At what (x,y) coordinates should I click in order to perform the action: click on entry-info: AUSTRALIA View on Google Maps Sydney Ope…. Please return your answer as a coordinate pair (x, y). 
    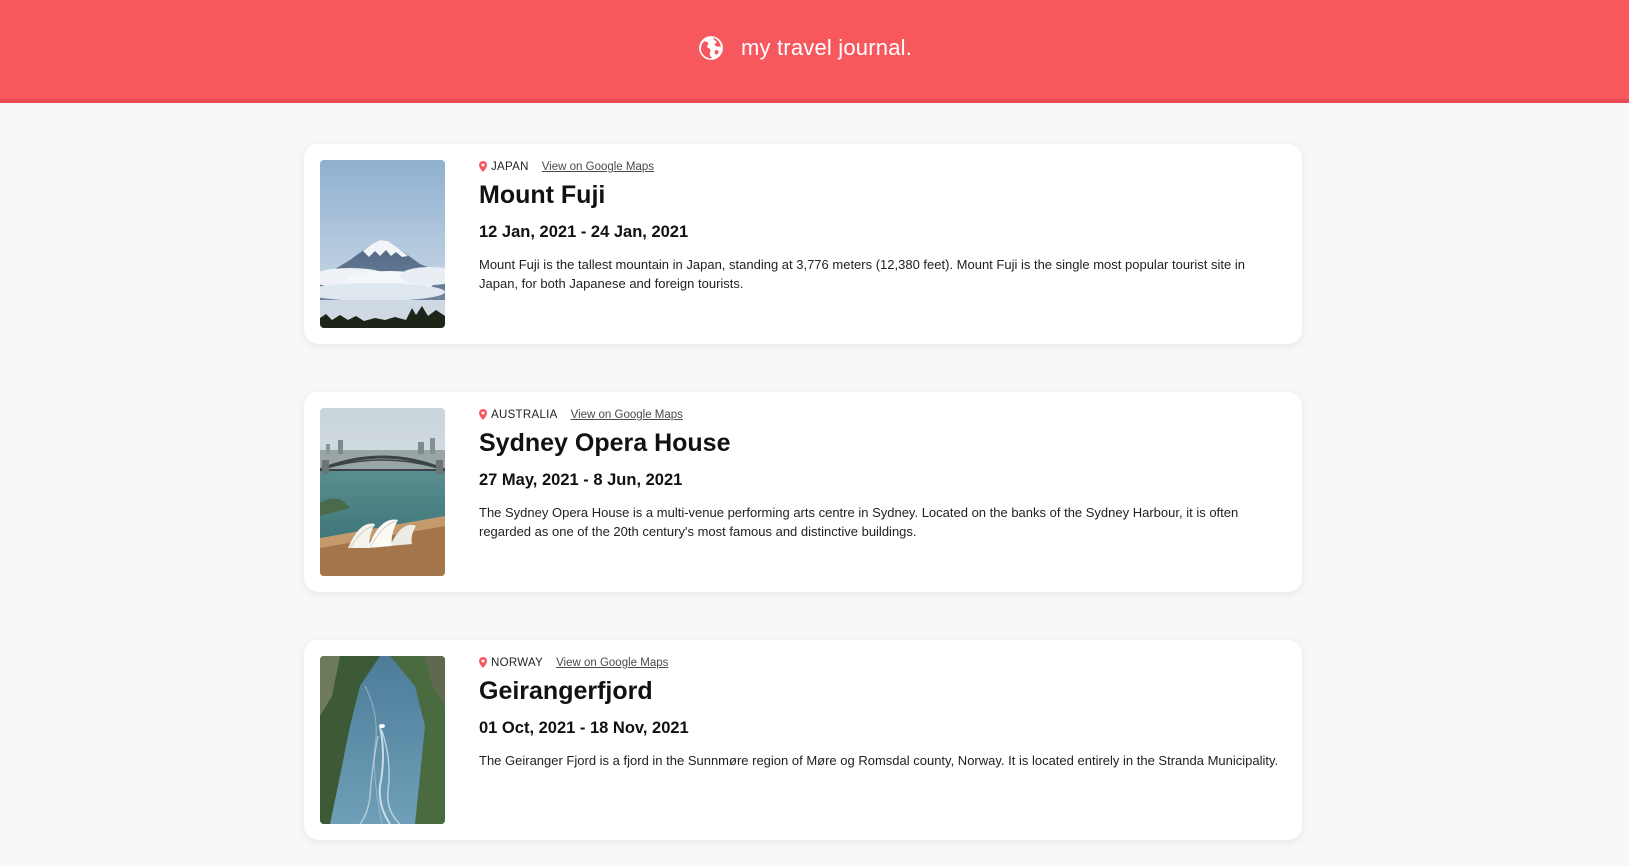
    Looking at the image, I should click on (880, 480).